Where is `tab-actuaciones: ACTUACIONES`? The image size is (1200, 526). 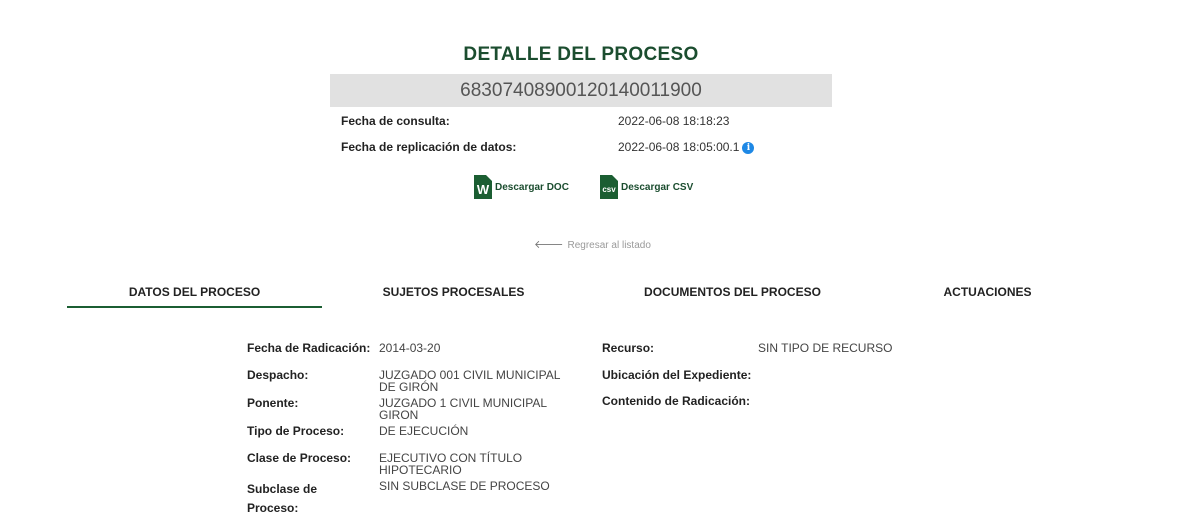
tab-actuaciones: ACTUACIONES is located at coordinates (987, 292).